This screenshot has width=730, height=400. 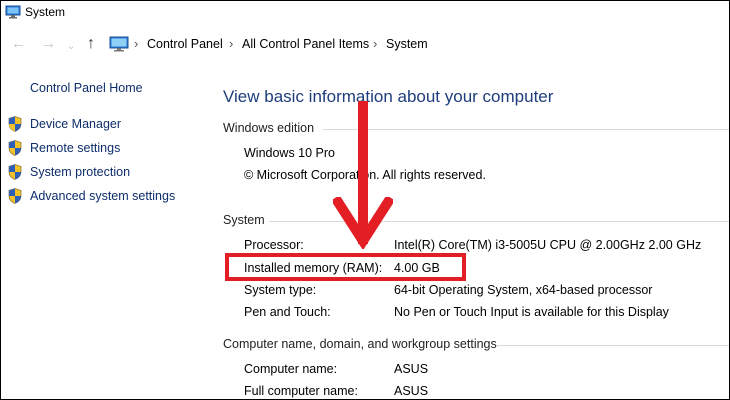 I want to click on system-header: System, so click(x=244, y=220).